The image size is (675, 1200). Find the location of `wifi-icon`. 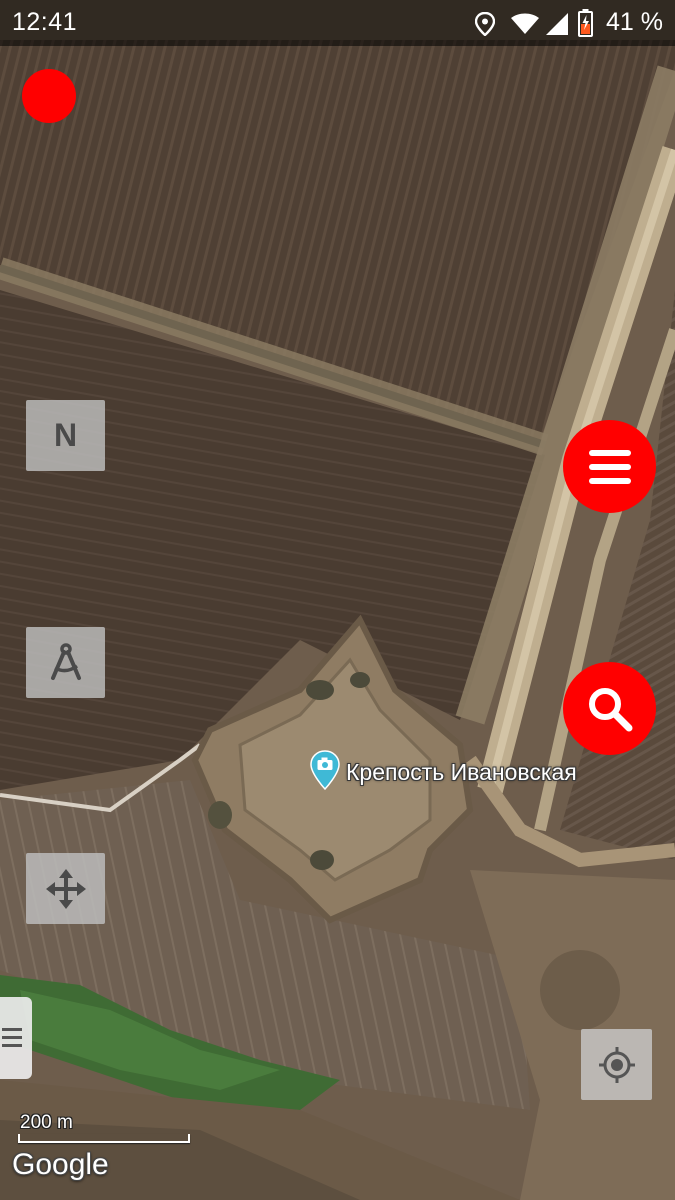

wifi-icon is located at coordinates (525, 23).